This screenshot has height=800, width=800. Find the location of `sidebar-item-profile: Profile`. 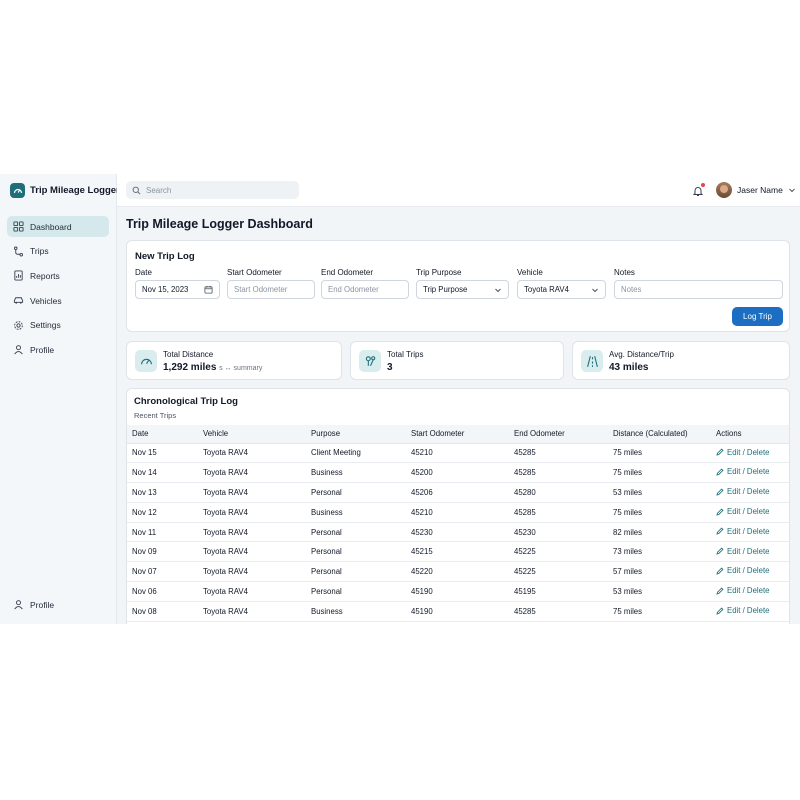

sidebar-item-profile: Profile is located at coordinates (58, 349).